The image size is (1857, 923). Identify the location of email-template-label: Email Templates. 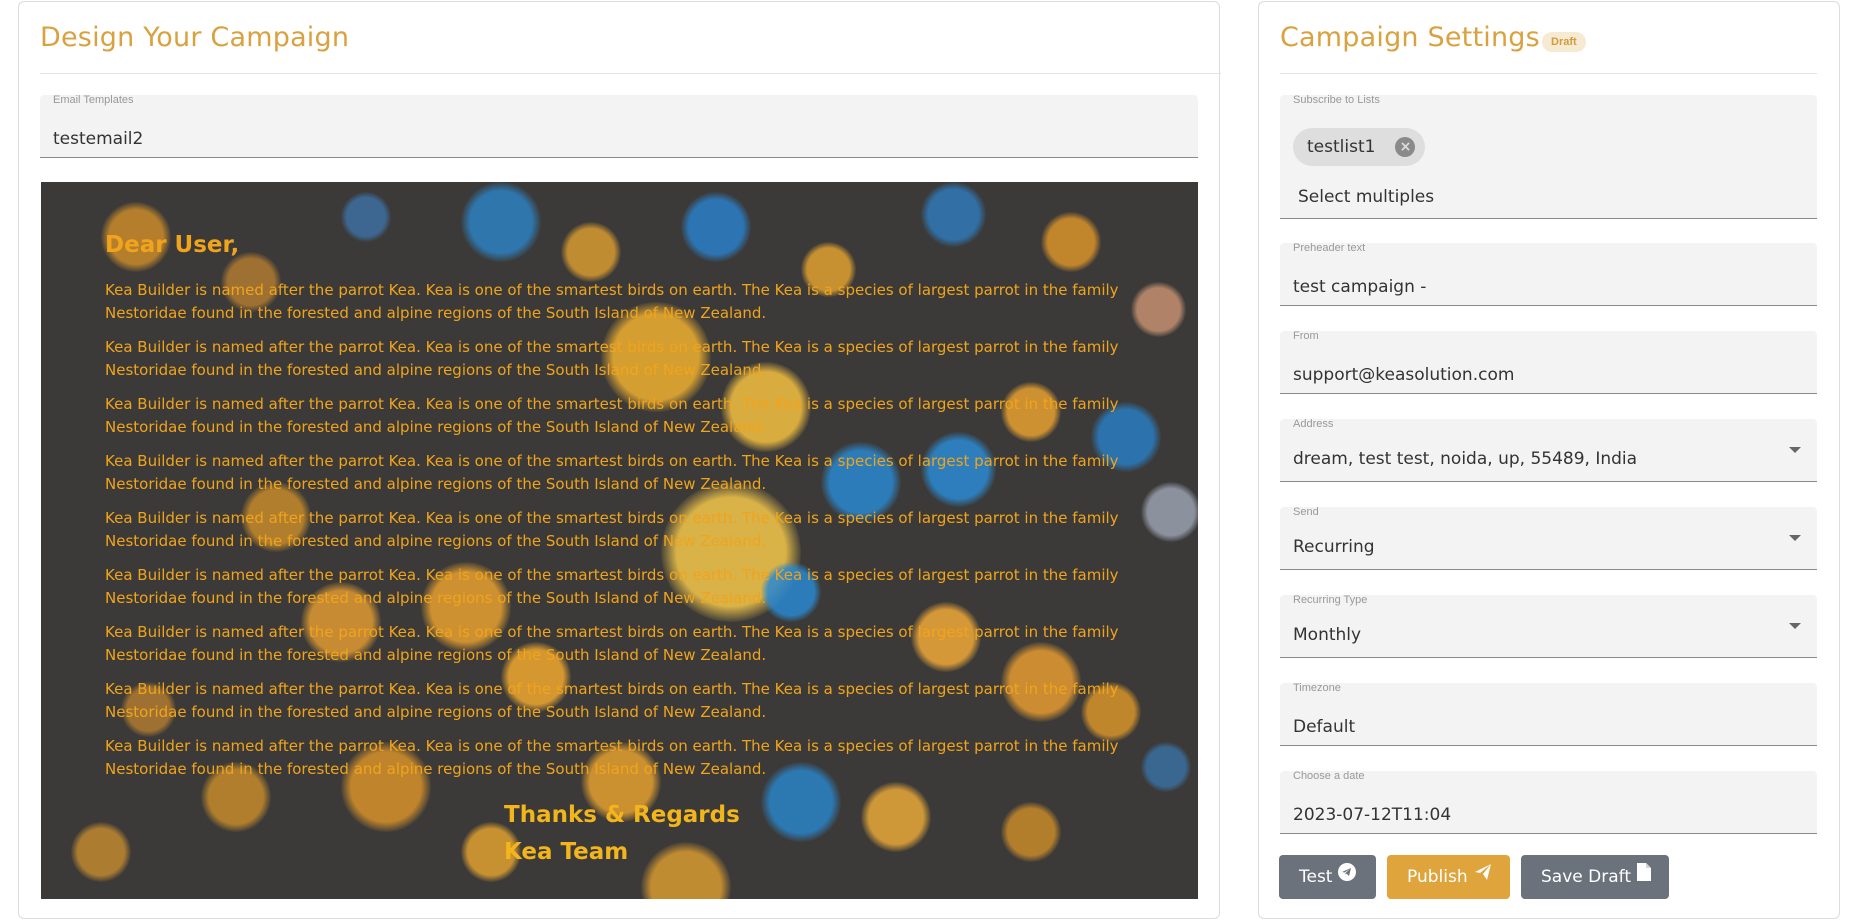
(93, 100).